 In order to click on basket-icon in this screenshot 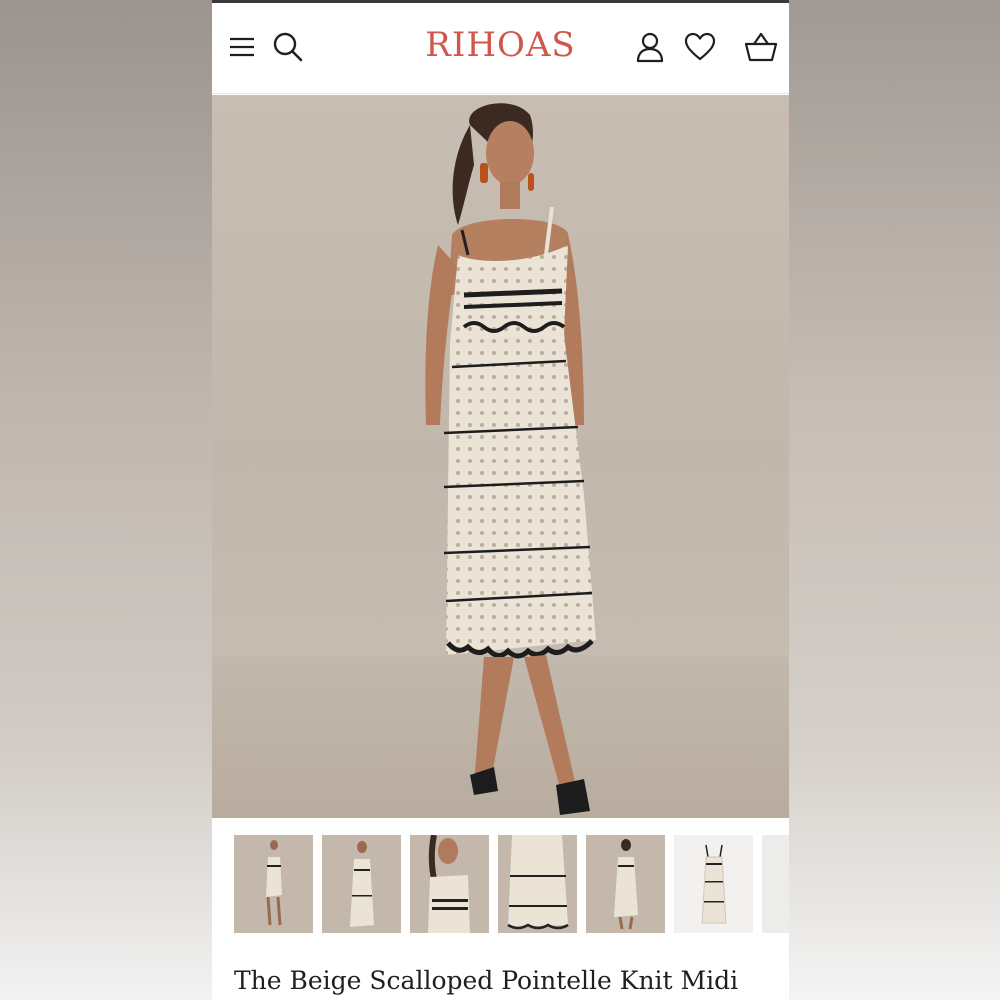, I will do `click(761, 47)`.